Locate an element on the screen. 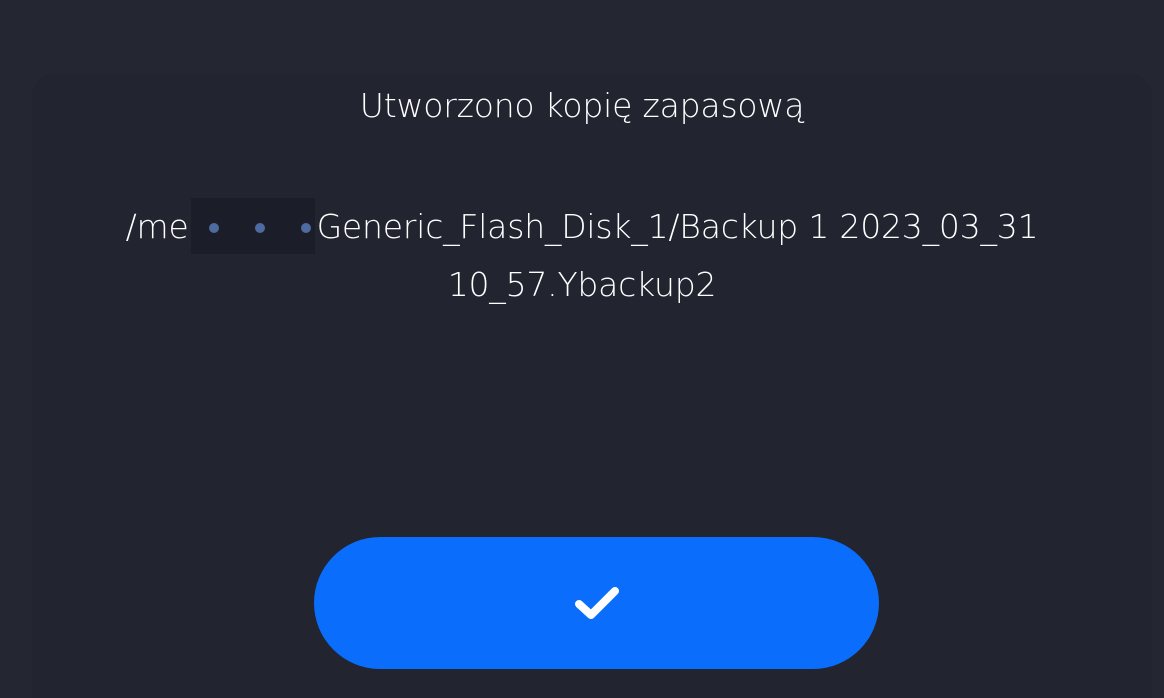  redacted-segment is located at coordinates (252, 226).